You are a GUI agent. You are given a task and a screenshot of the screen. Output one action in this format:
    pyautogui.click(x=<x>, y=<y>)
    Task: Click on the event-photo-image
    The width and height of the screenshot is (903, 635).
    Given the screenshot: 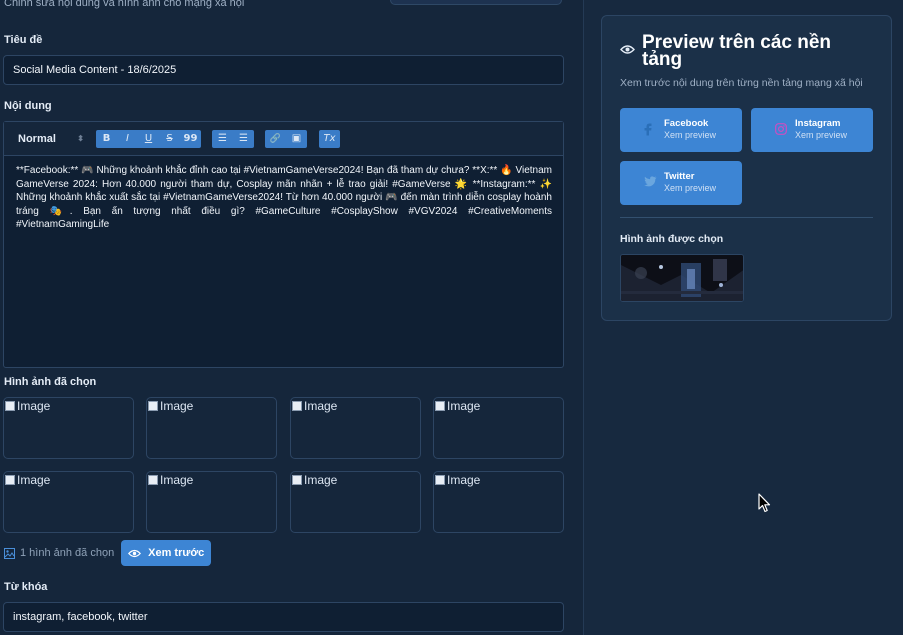 What is the action you would take?
    pyautogui.click(x=682, y=278)
    